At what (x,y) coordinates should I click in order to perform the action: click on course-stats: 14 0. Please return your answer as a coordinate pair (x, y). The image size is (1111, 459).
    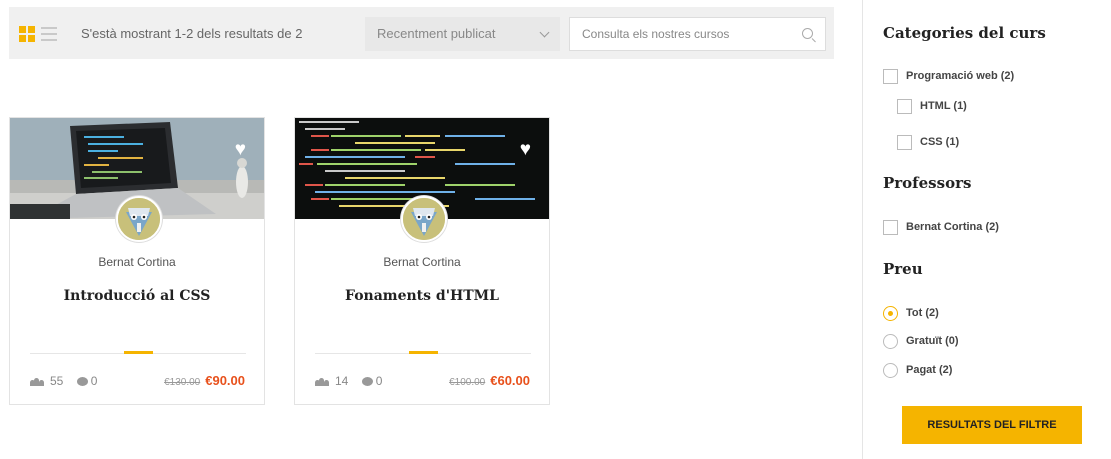
    Looking at the image, I should click on (353, 381).